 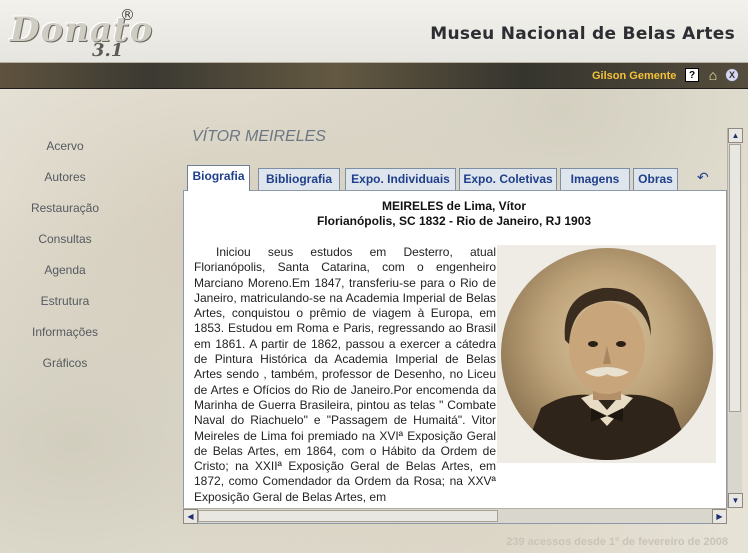 I want to click on horizontal-scrollbar: ◀ ▶, so click(x=455, y=516).